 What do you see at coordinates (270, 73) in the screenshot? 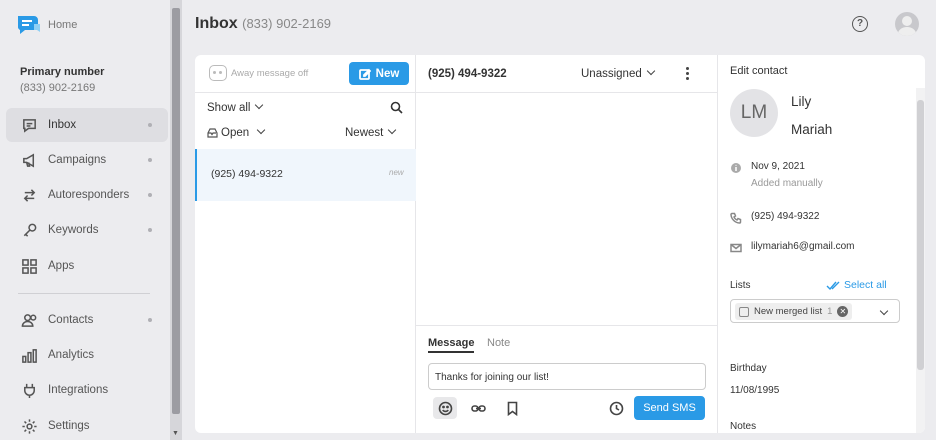
I see `away-message-label: Away message off` at bounding box center [270, 73].